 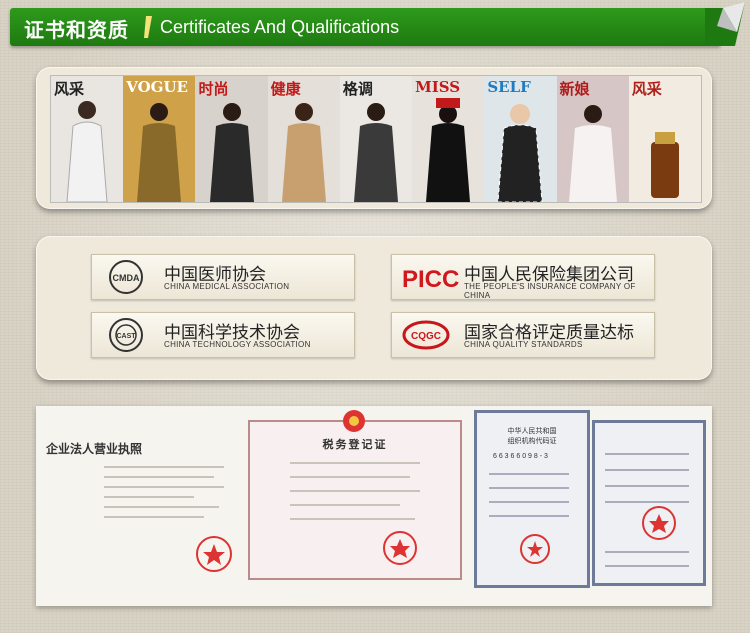 What do you see at coordinates (649, 503) in the screenshot?
I see `organization-code-certificate-copy` at bounding box center [649, 503].